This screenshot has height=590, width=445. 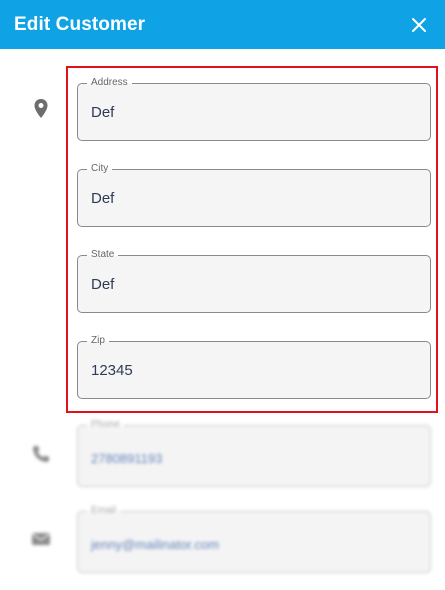 I want to click on phone-value: 2780891193, so click(x=127, y=458).